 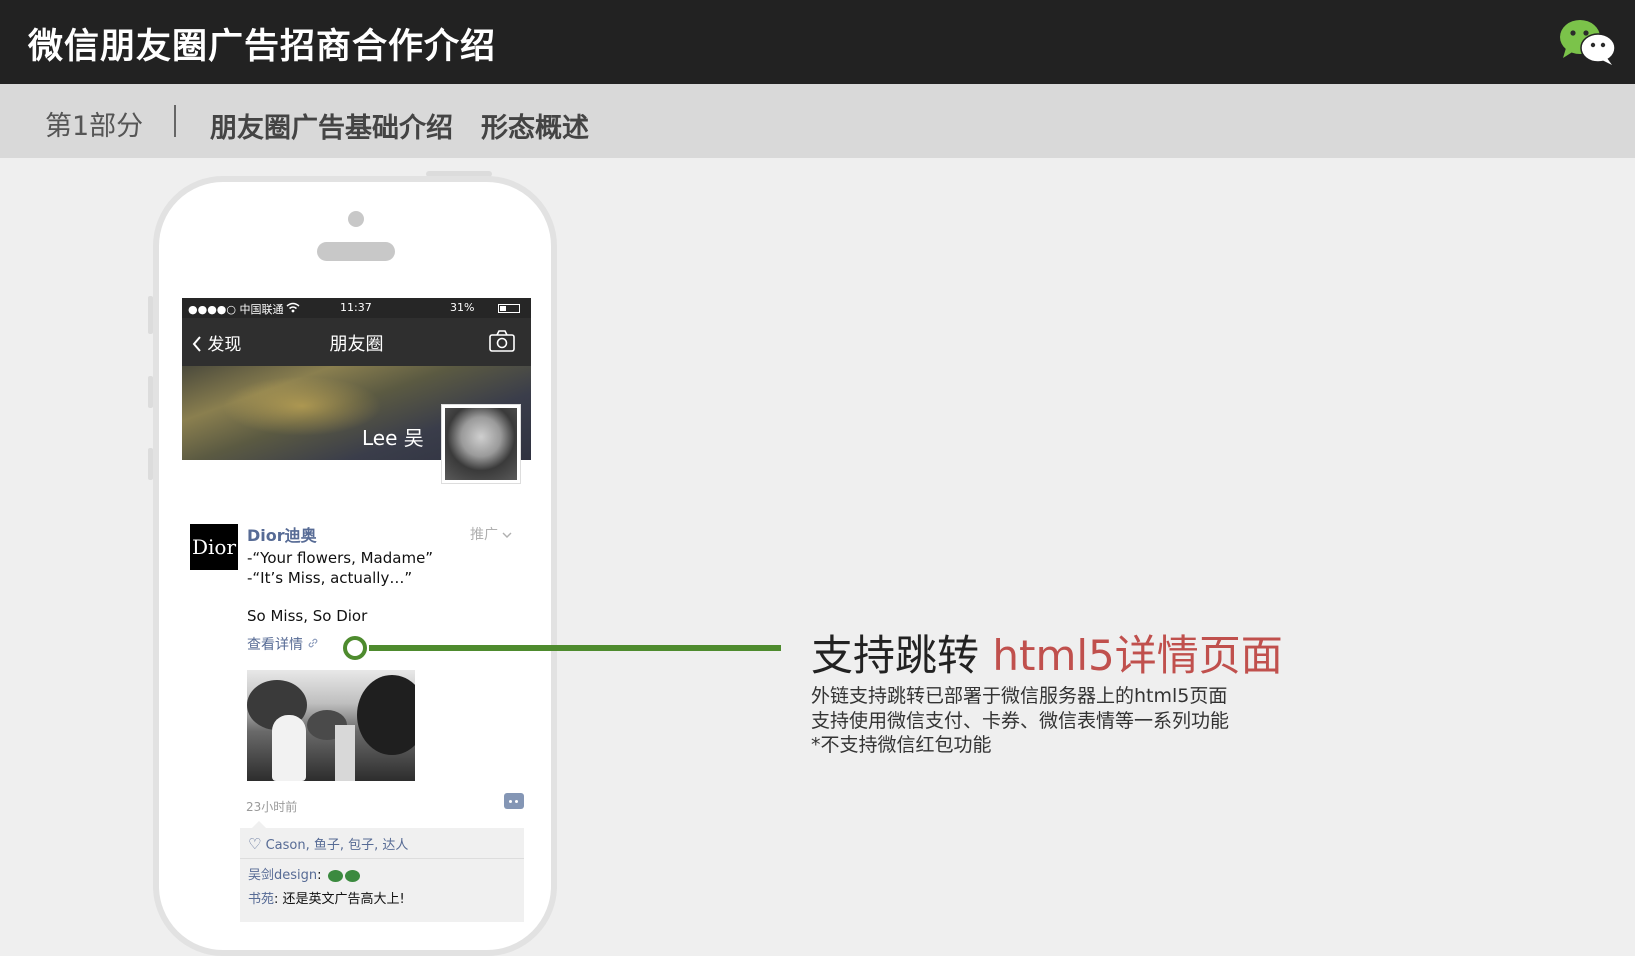 What do you see at coordinates (484, 535) in the screenshot?
I see `promo-label: 推广` at bounding box center [484, 535].